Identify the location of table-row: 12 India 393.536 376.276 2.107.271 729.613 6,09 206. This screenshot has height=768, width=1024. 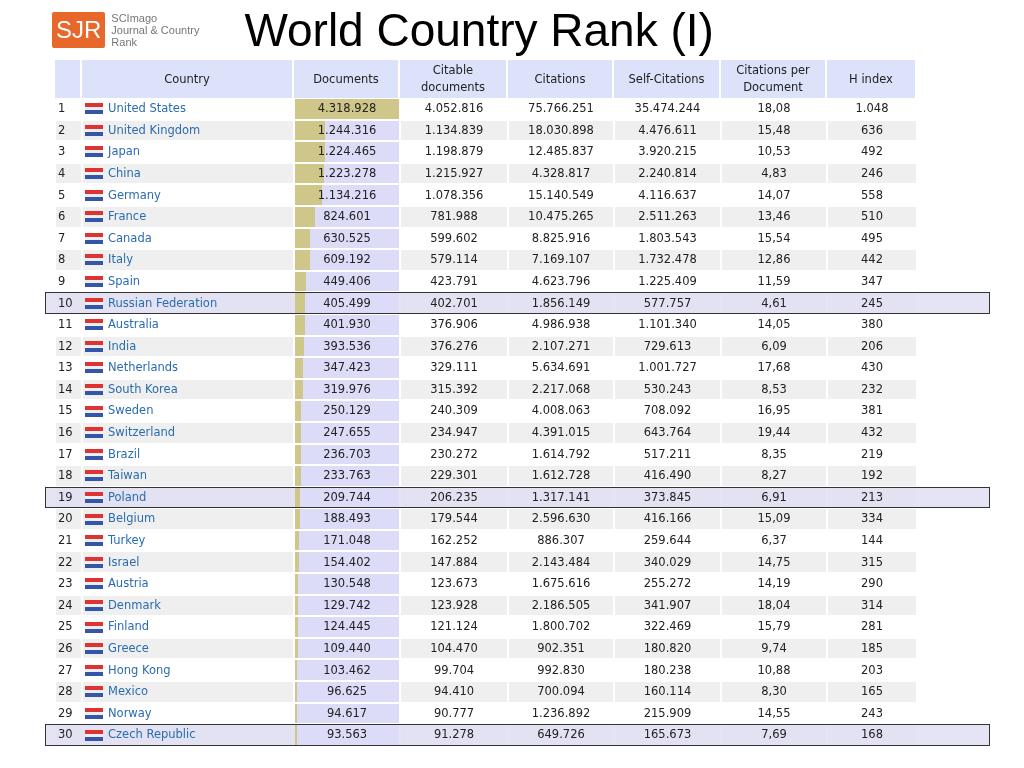
(517, 346).